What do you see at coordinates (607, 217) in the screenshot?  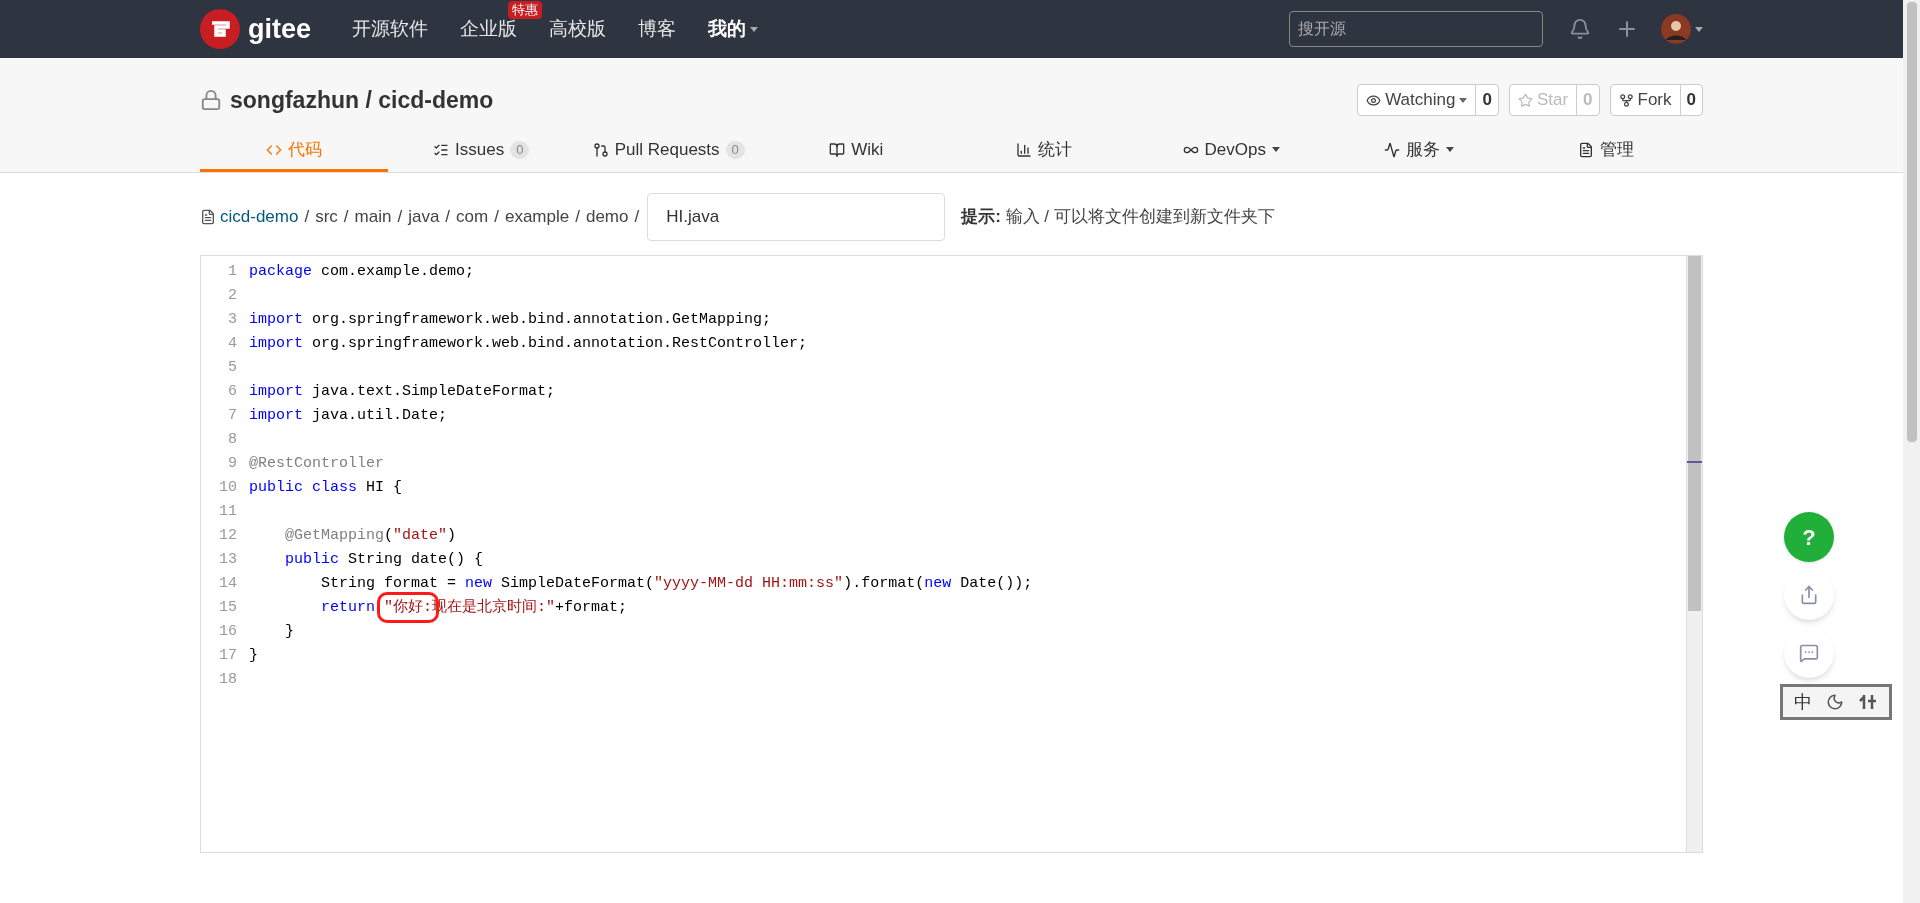 I see `breadcrumb-item: demo` at bounding box center [607, 217].